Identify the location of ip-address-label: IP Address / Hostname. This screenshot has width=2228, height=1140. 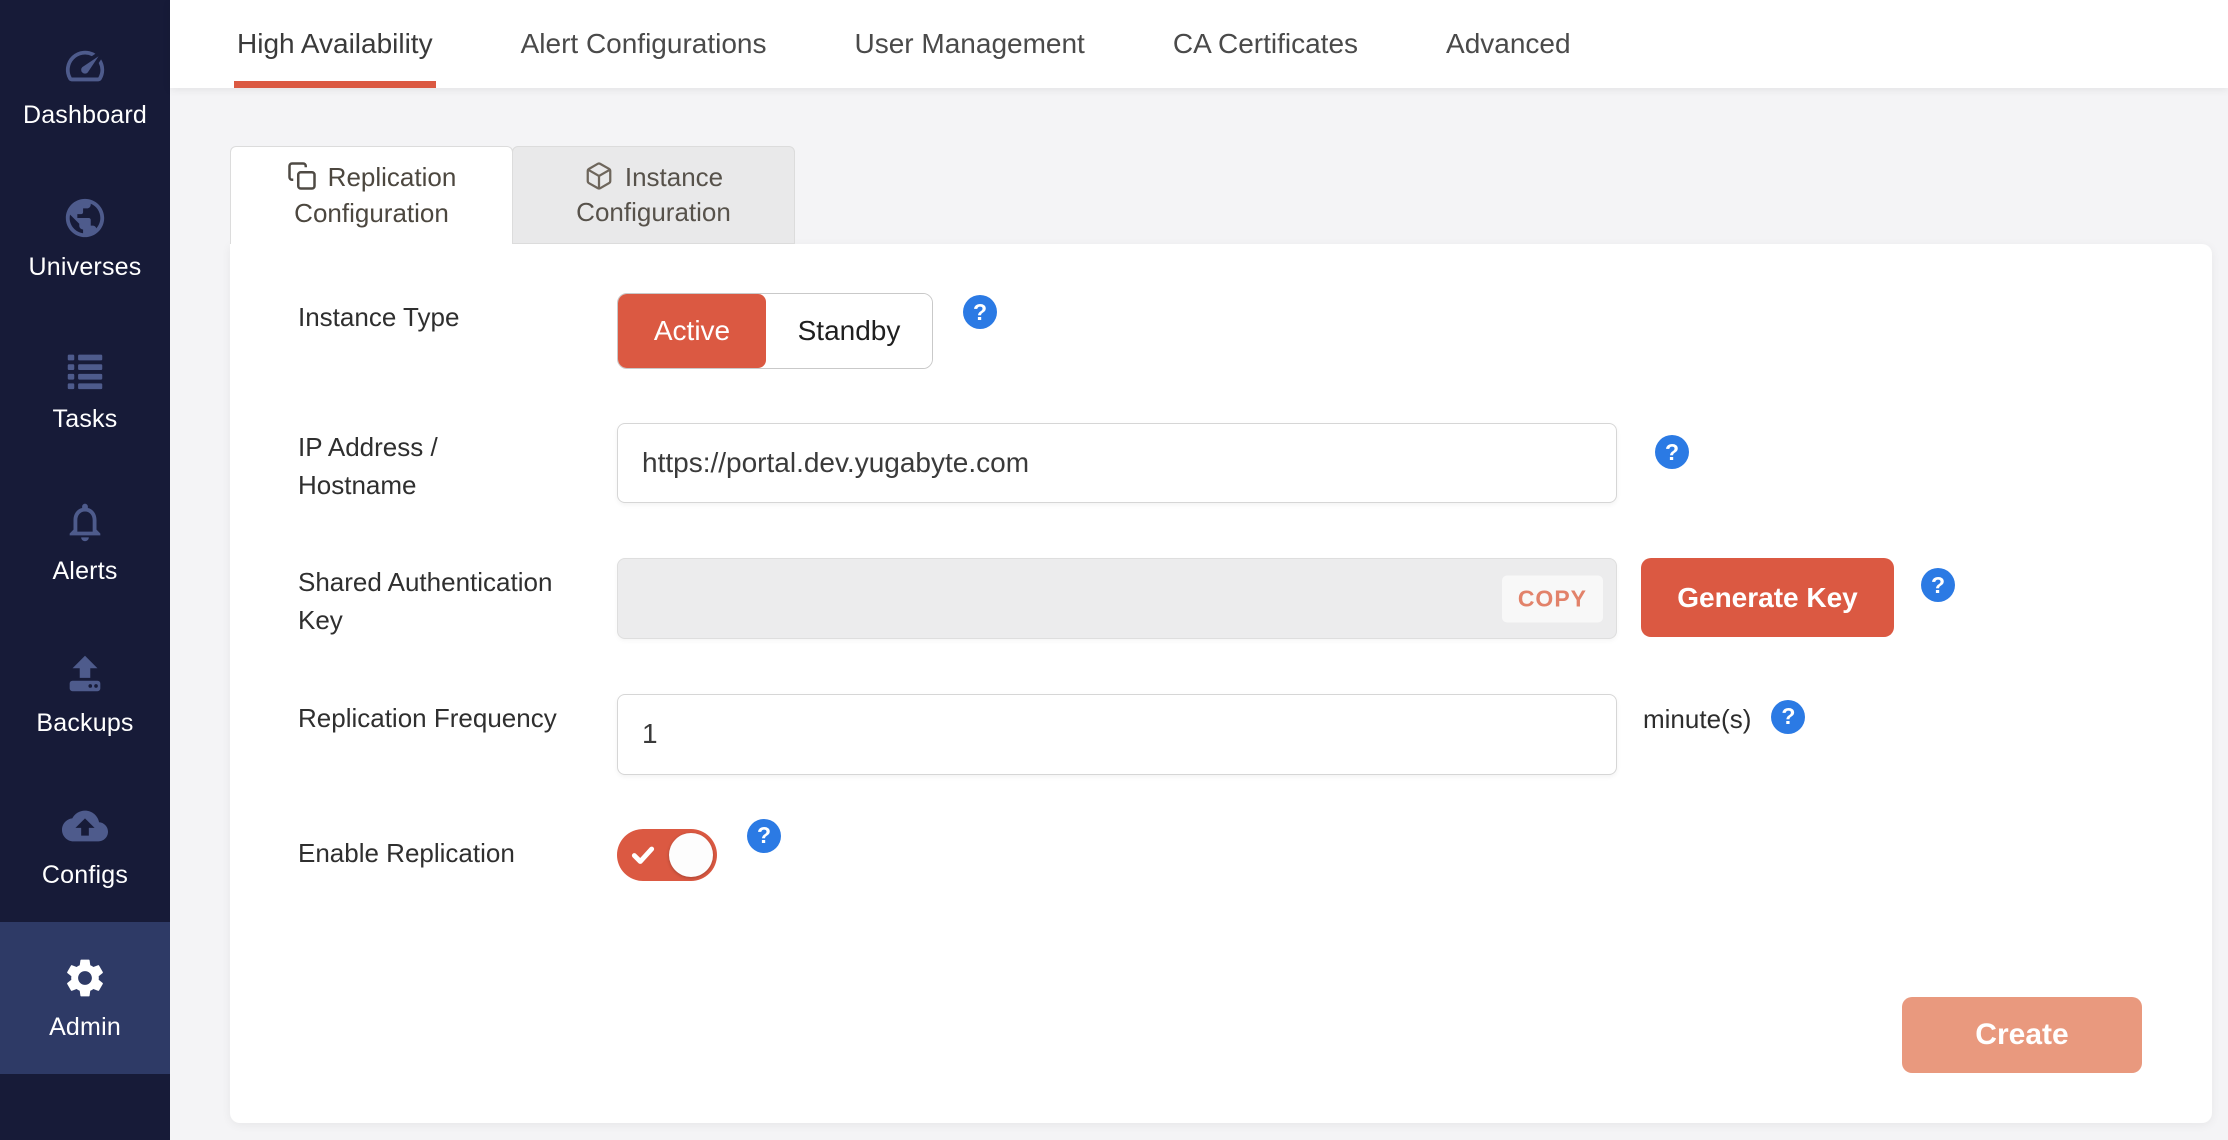
(368, 466).